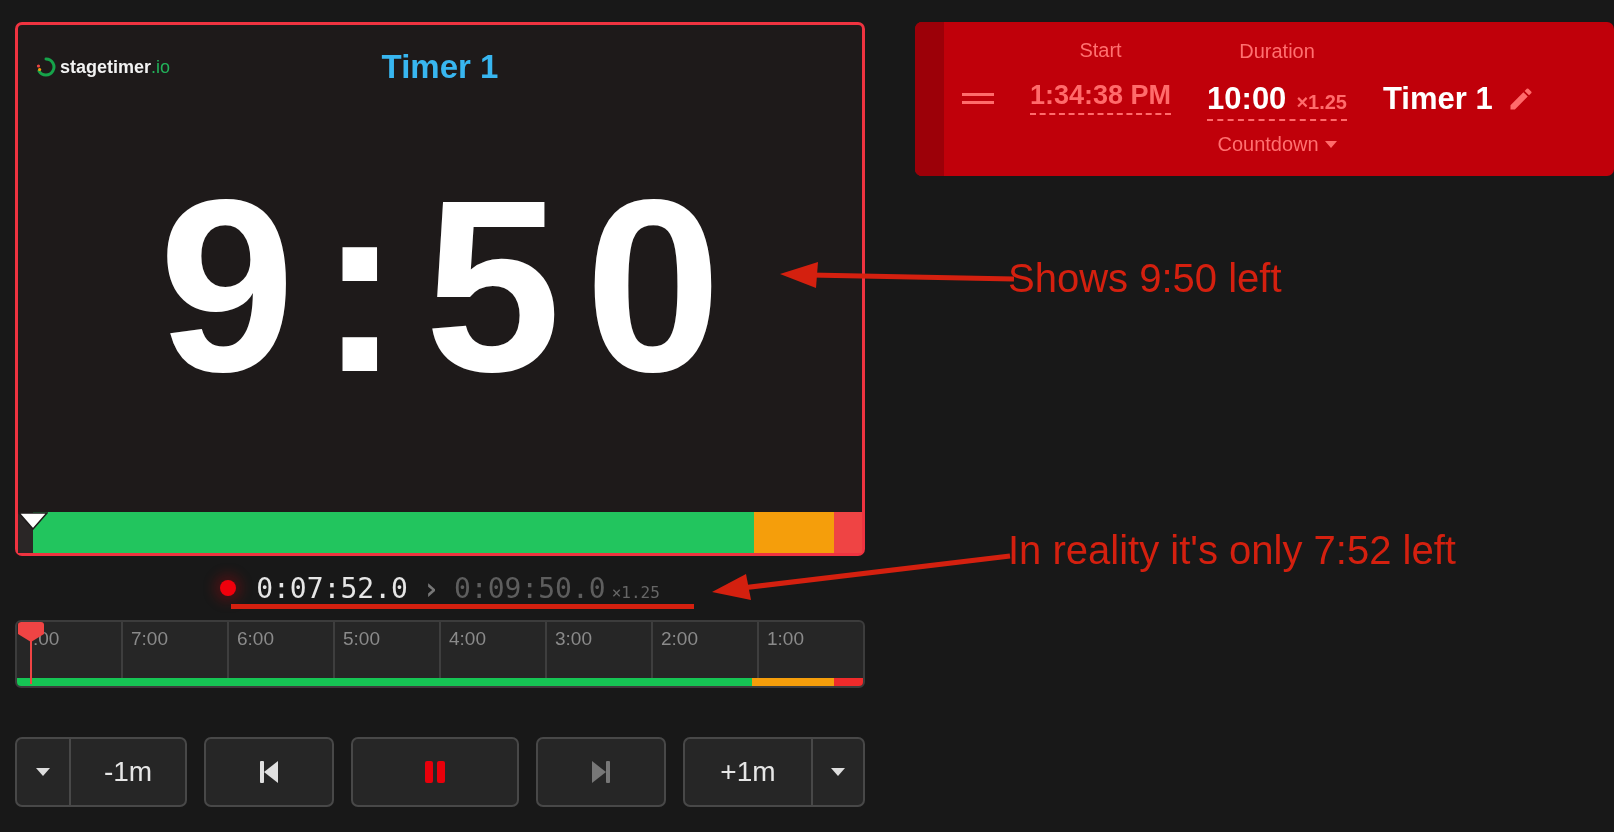 Image resolution: width=1614 pixels, height=832 pixels. Describe the element at coordinates (452, 286) in the screenshot. I see `countdown-display: 9:50` at that location.